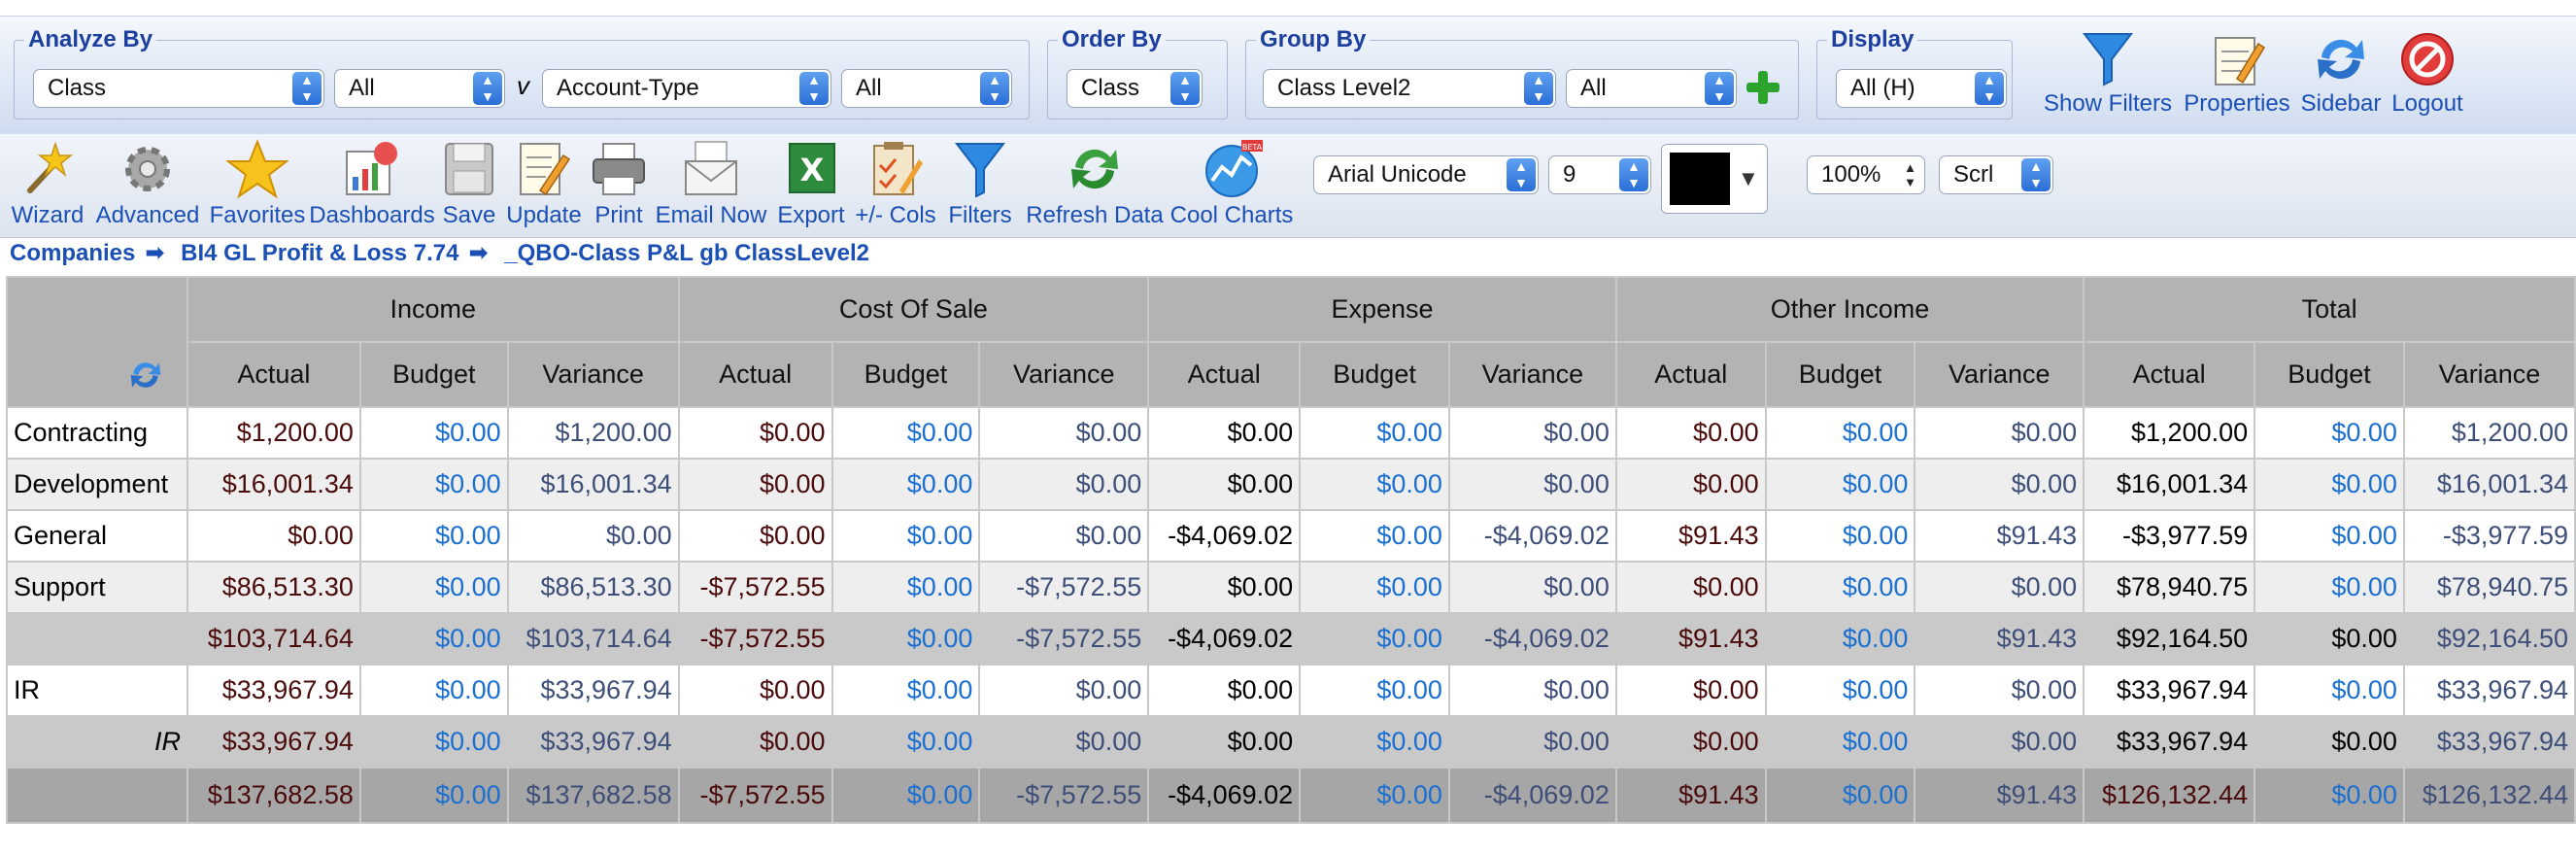 This screenshot has width=2576, height=855. I want to click on group-by-value-select: All ▲ ▼, so click(1651, 88).